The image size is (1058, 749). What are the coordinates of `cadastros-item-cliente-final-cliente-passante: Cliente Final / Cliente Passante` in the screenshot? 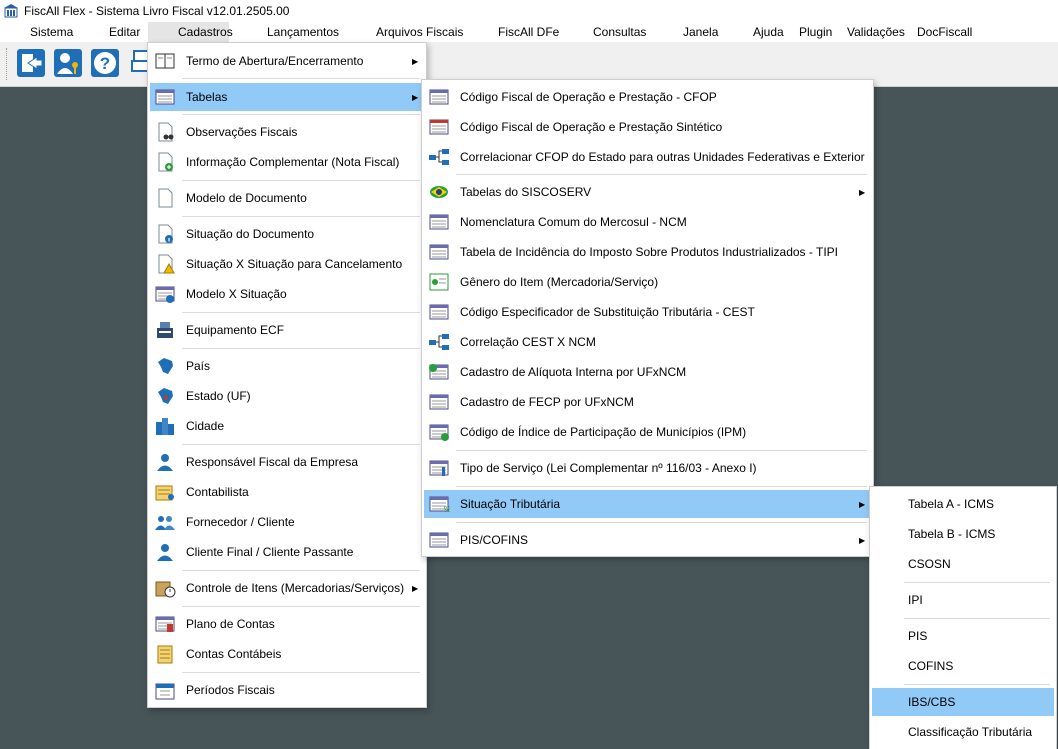 It's located at (287, 552).